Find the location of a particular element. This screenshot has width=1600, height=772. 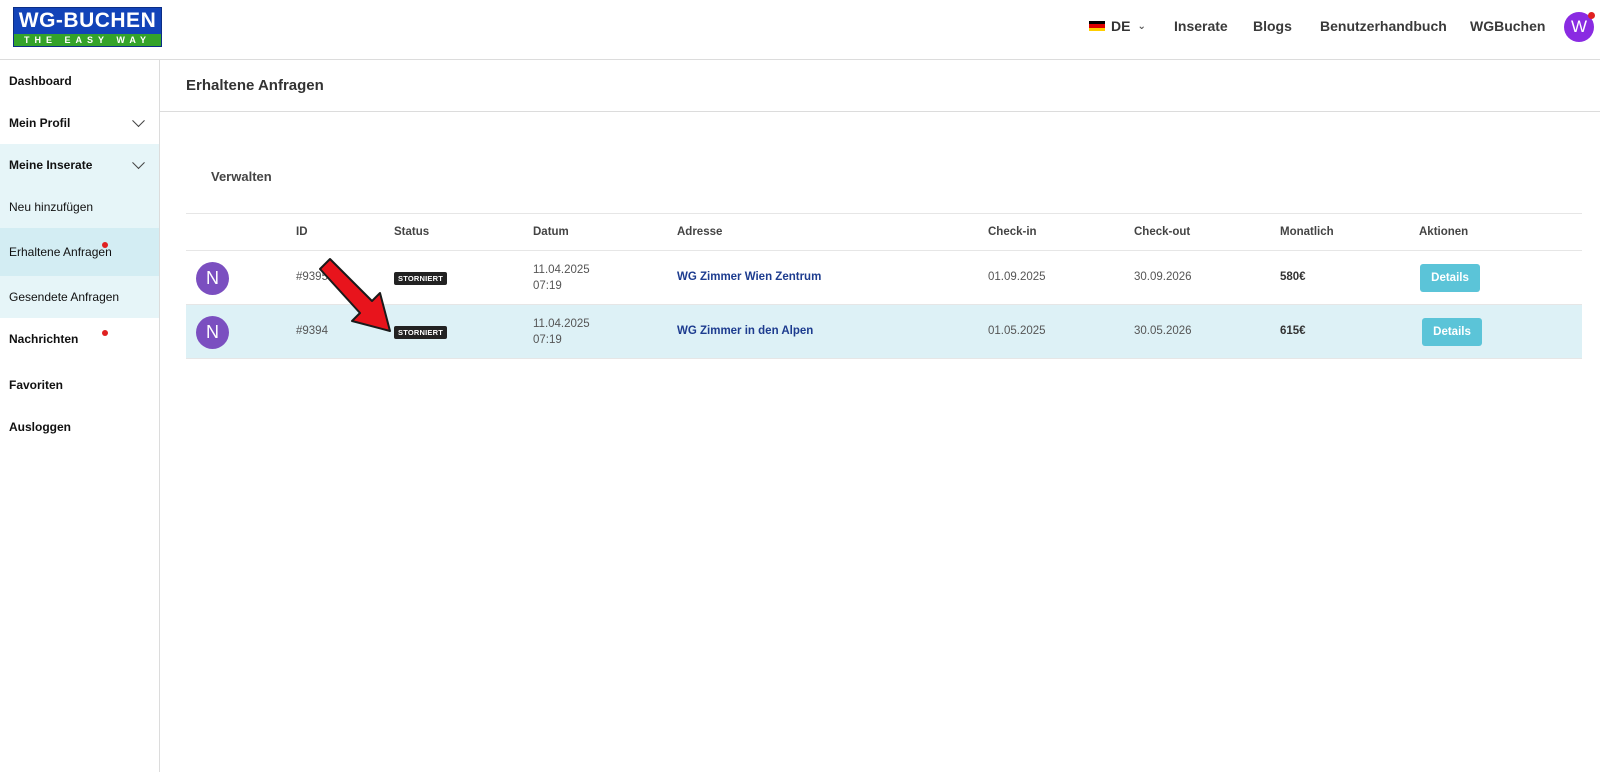

sidebar-item-label: Ausloggen is located at coordinates (40, 427).